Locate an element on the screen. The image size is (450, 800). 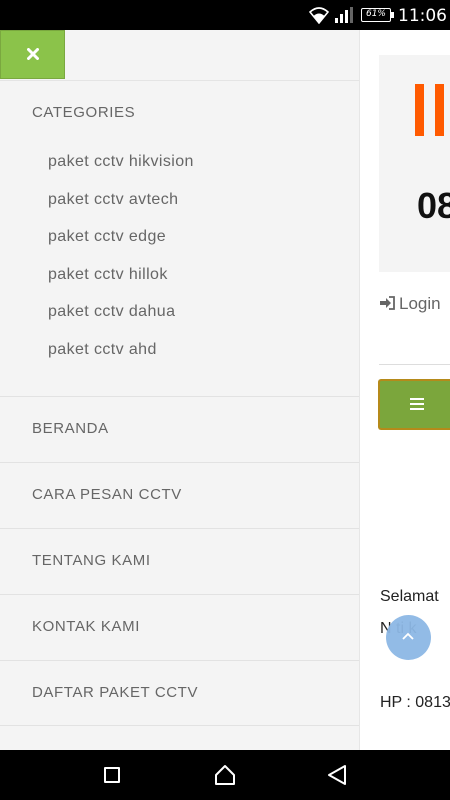
header-phone: 08 is located at coordinates (433, 205).